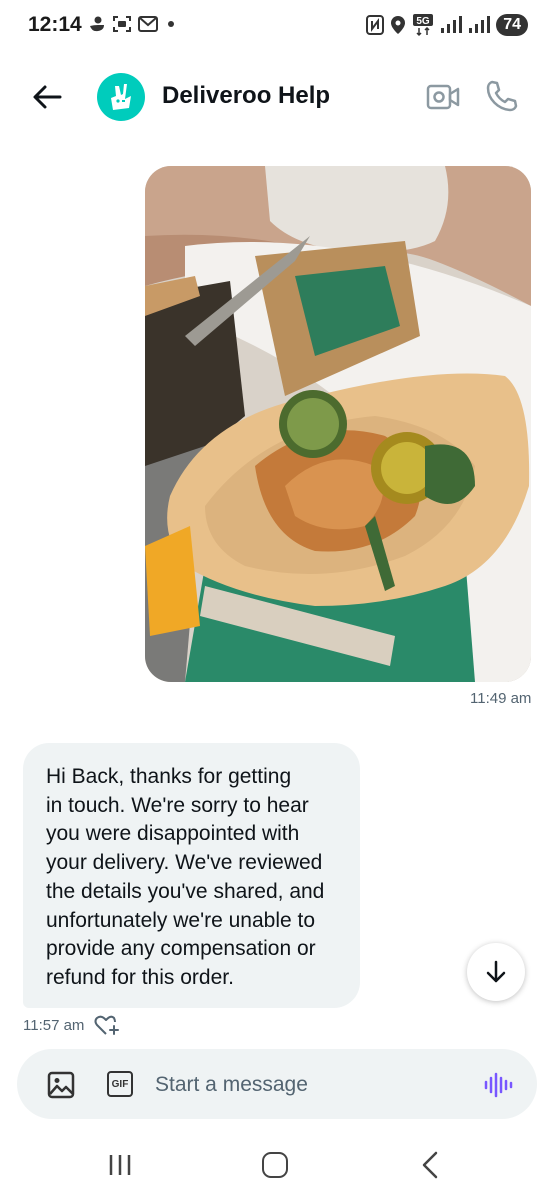 The width and height of the screenshot is (554, 1200). What do you see at coordinates (47, 97) in the screenshot?
I see `back-arrow-icon` at bounding box center [47, 97].